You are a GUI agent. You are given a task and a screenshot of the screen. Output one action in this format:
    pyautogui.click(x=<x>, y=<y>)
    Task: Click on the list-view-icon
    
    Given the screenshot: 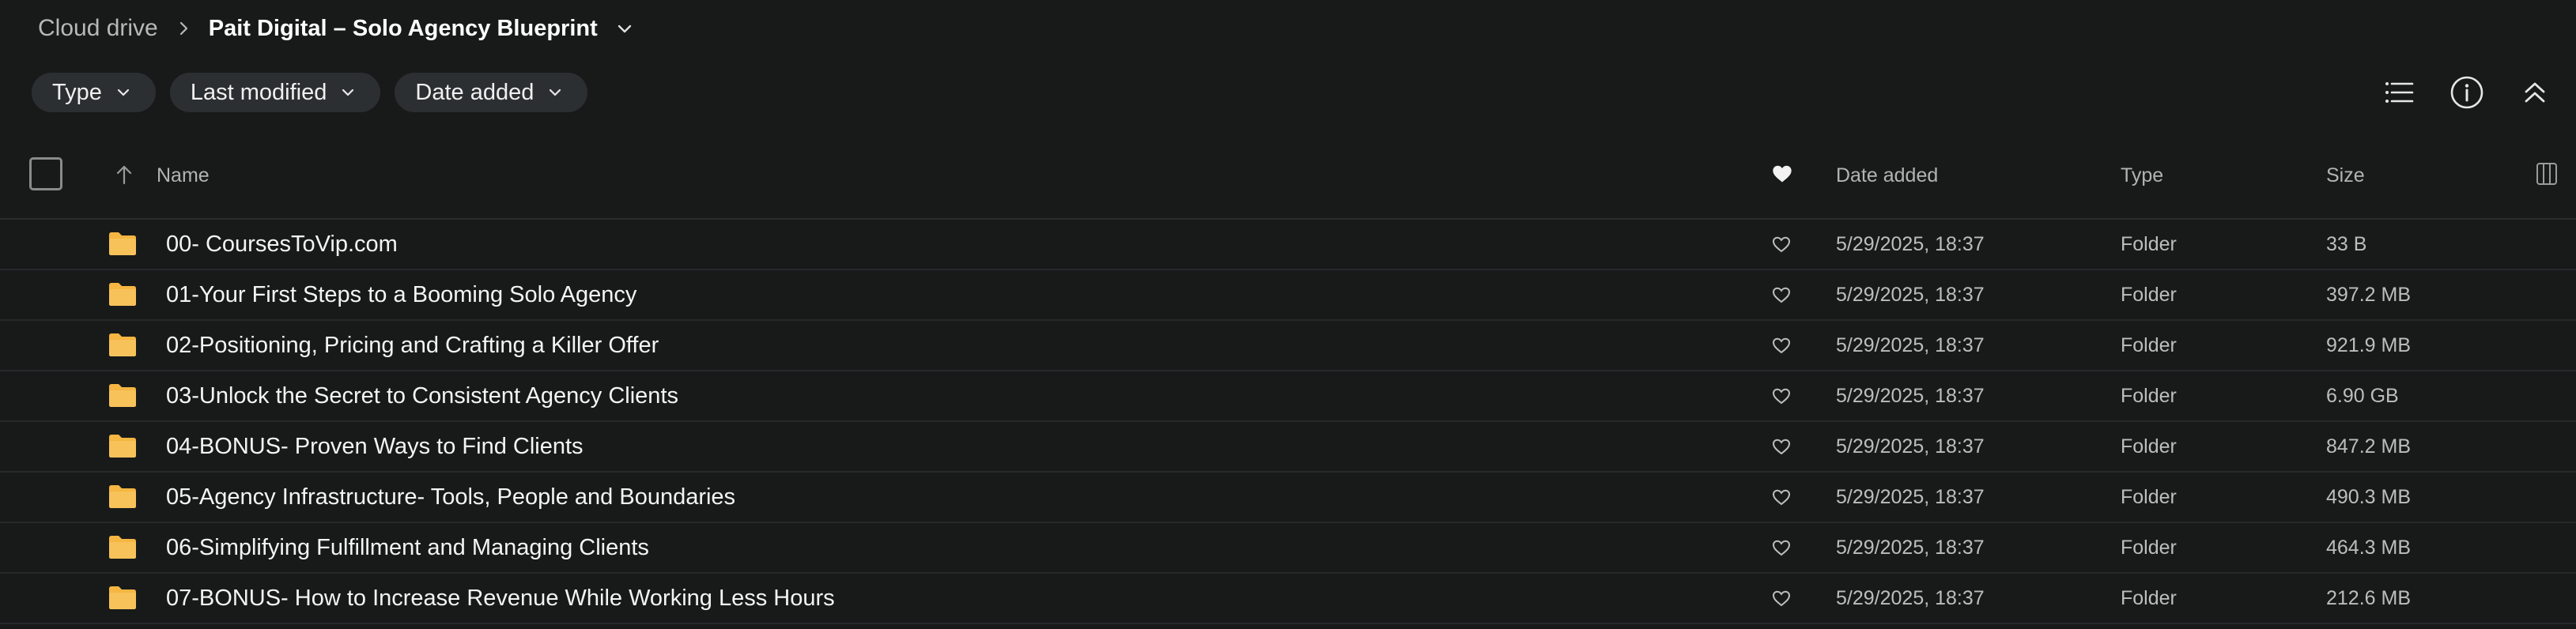 What is the action you would take?
    pyautogui.click(x=2399, y=92)
    